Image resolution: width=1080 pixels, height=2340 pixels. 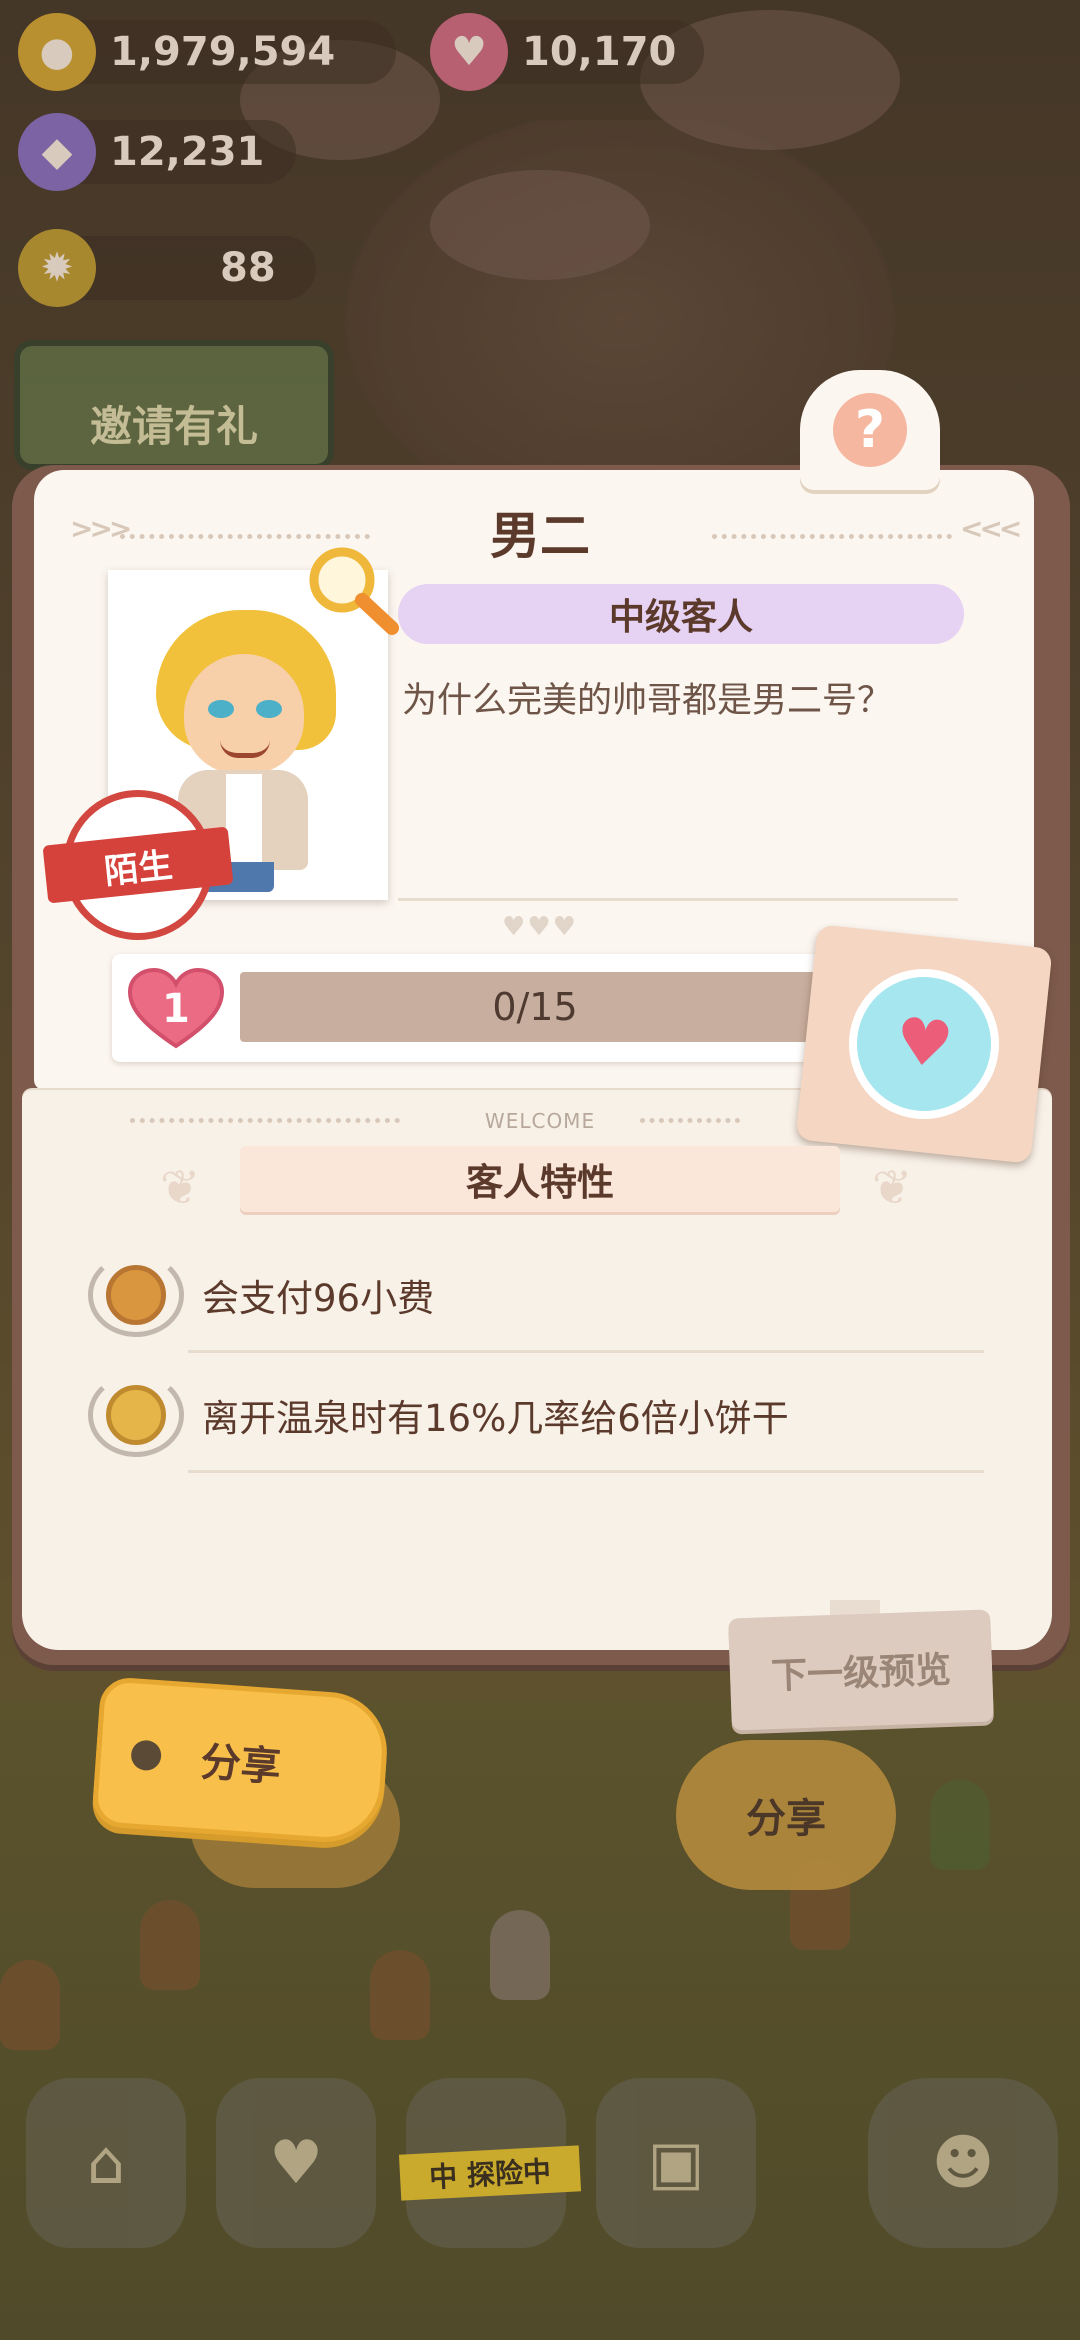 I want to click on relationship-stamp: 陌生, so click(x=138, y=865).